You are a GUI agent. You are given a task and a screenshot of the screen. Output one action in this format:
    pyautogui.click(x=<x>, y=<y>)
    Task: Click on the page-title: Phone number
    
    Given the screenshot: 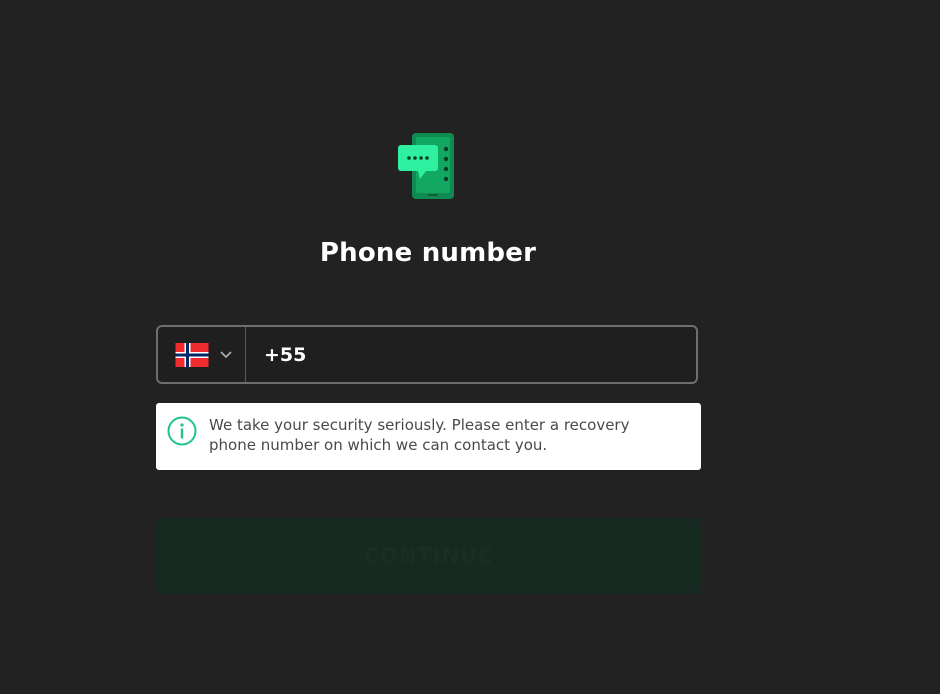 What is the action you would take?
    pyautogui.click(x=428, y=253)
    